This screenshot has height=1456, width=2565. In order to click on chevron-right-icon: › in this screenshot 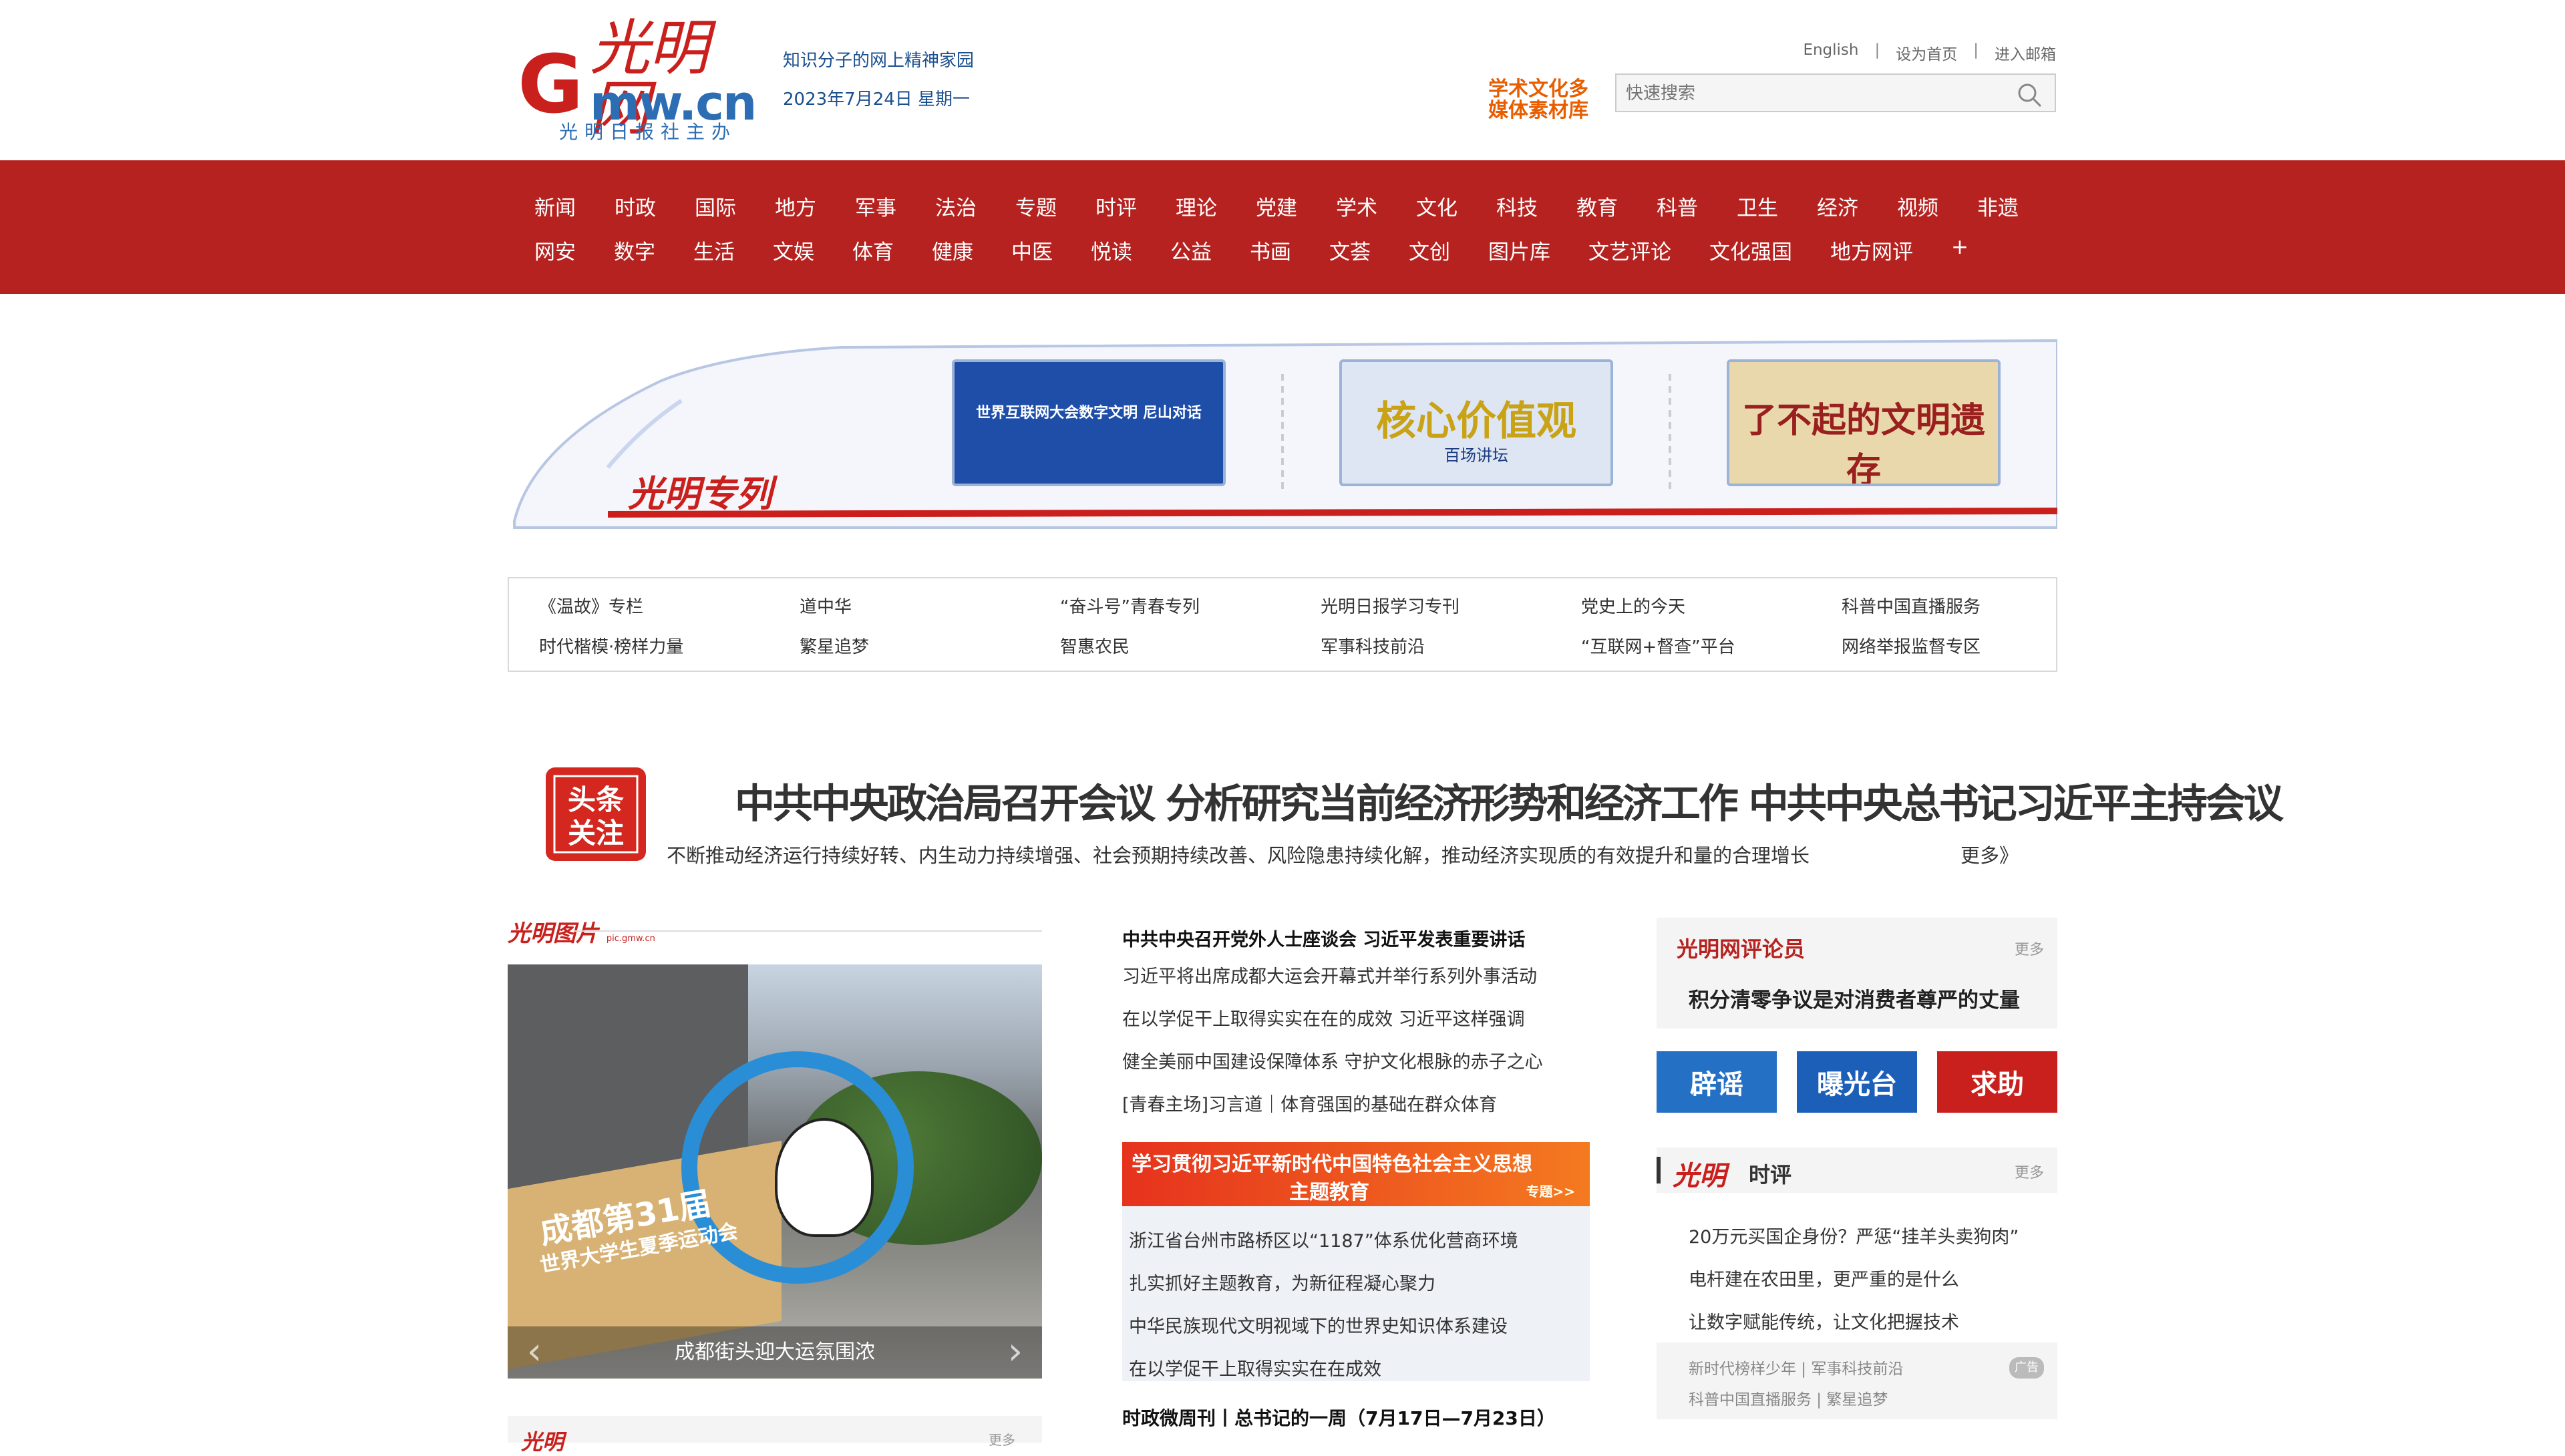, I will do `click(1015, 1352)`.